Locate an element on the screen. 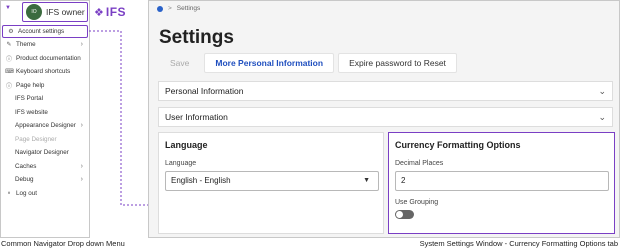  menu-item-ifs-website: IFS website is located at coordinates (45, 113).